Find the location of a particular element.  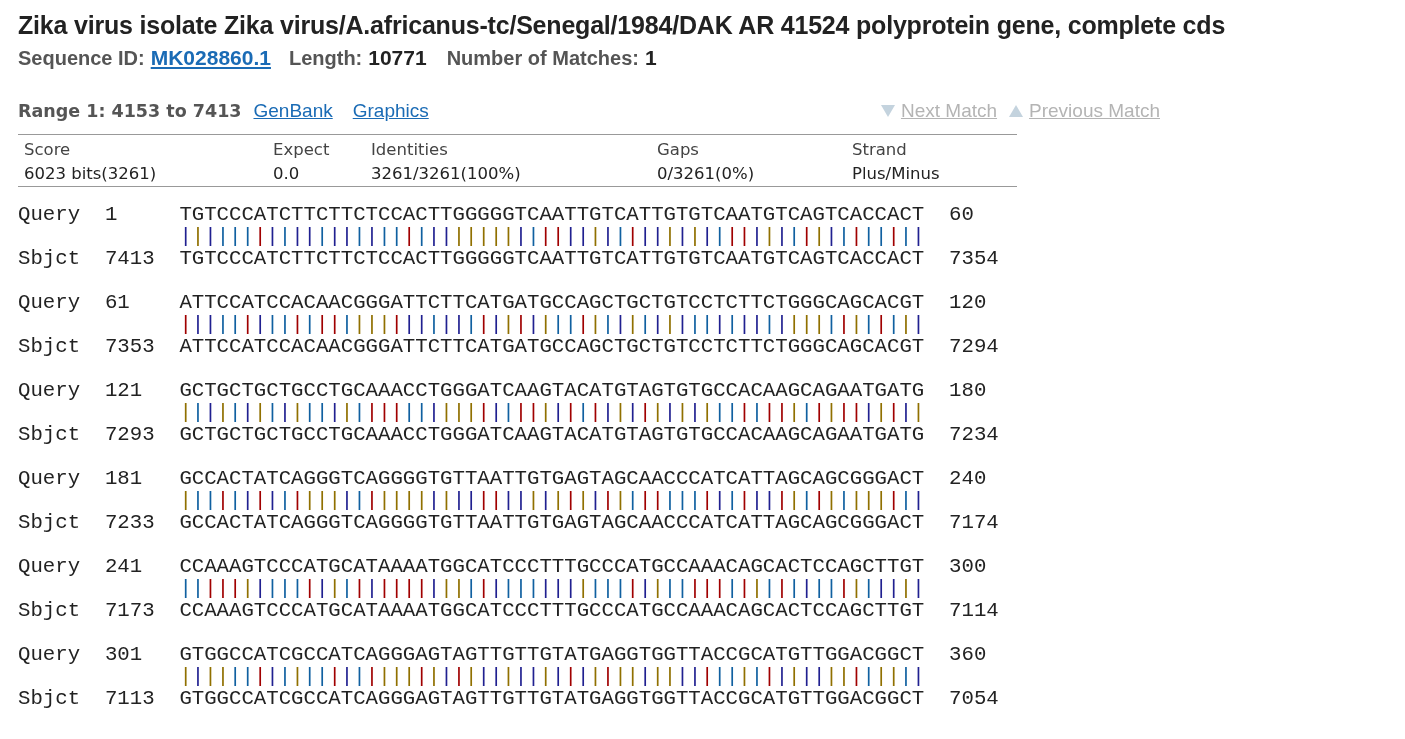

query-sequence: TGTCCCATCTTCTTCTCCACTTGGGGGTCAATTGTCATTGTGTCAATGTCAGTCACCACT is located at coordinates (552, 215).